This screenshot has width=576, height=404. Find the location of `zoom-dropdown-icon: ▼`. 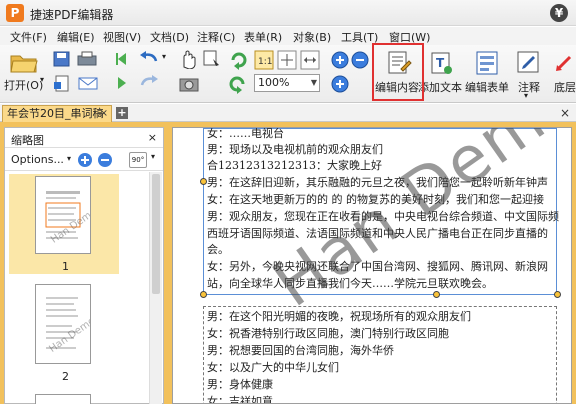

zoom-dropdown-icon: ▼ is located at coordinates (314, 83).